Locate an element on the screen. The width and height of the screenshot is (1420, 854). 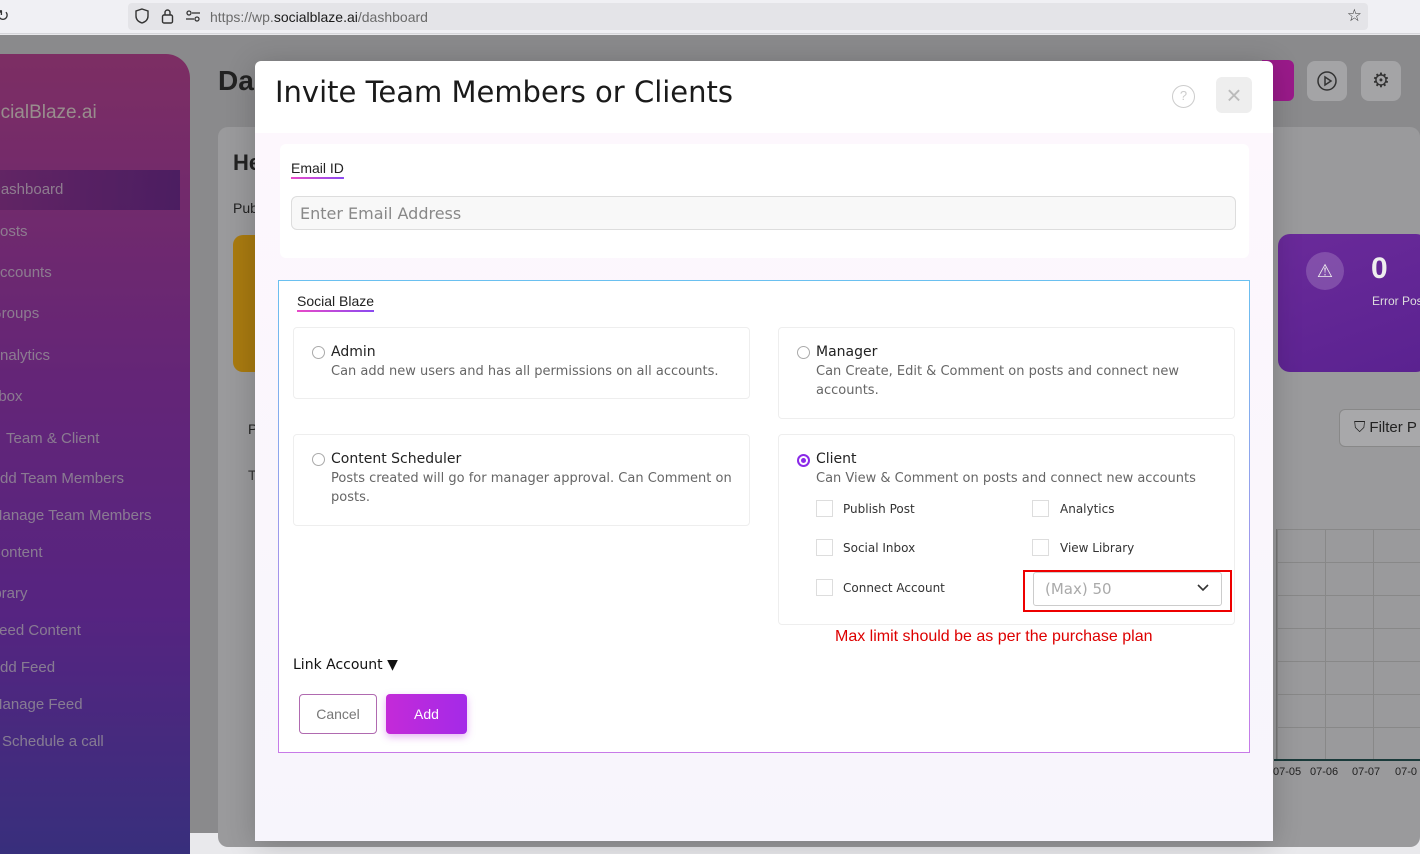
sidebar-item-posts: Posts is located at coordinates (14, 231).